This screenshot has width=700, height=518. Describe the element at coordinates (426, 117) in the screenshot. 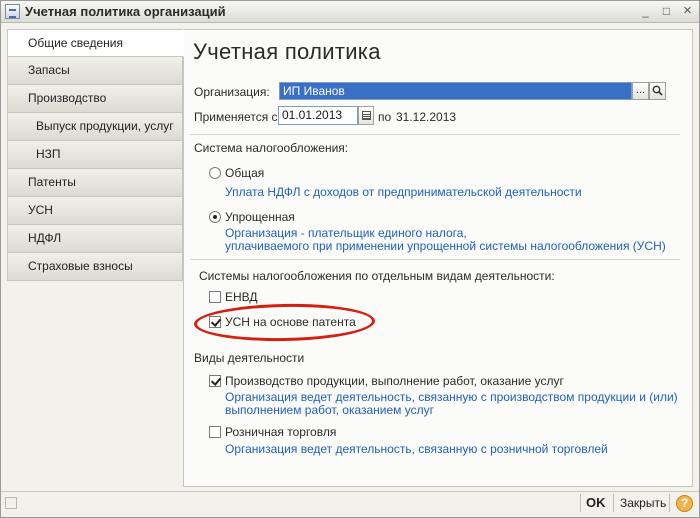

I see `date-to-value: 31.12.2013` at that location.